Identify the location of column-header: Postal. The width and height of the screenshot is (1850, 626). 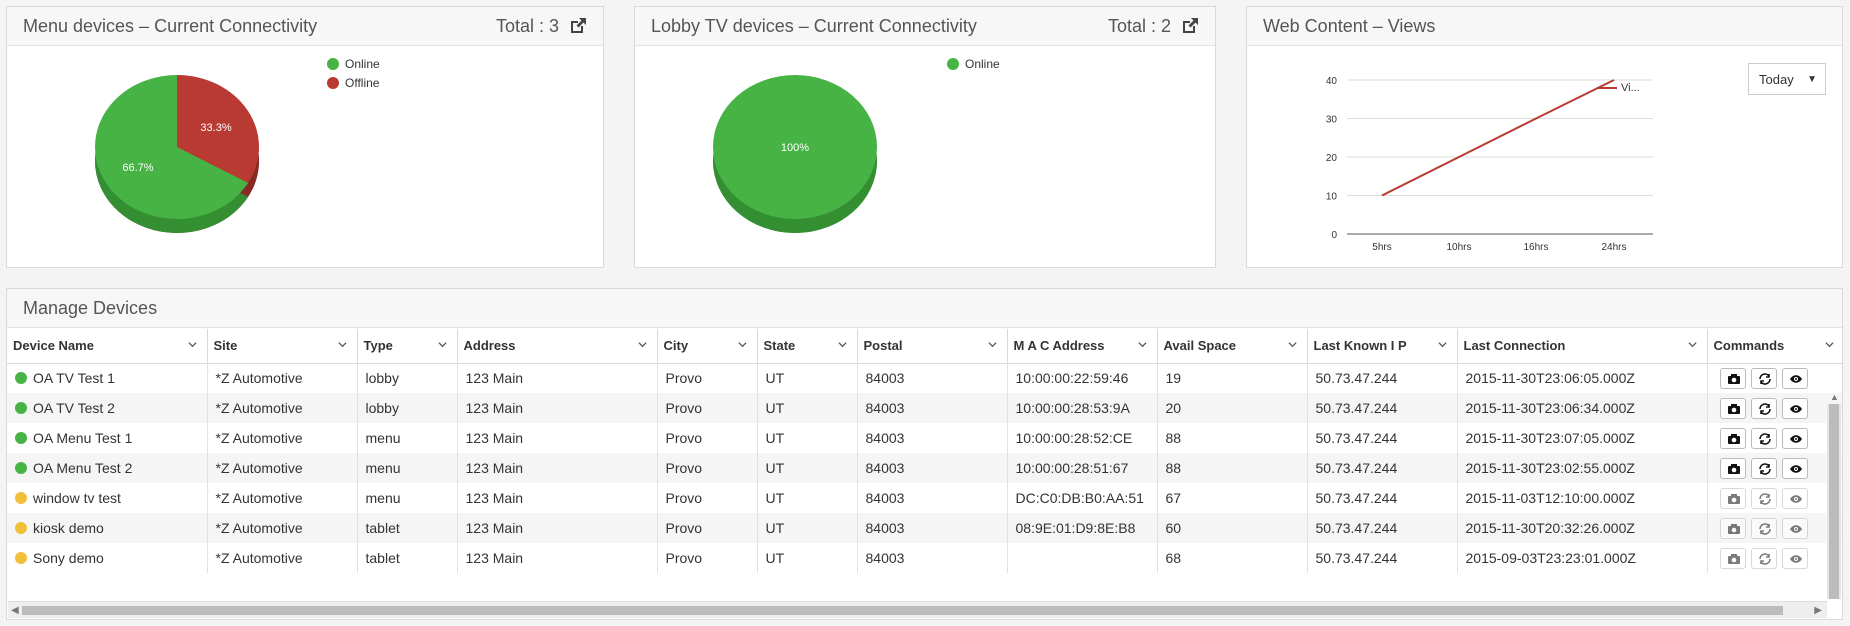
(932, 346).